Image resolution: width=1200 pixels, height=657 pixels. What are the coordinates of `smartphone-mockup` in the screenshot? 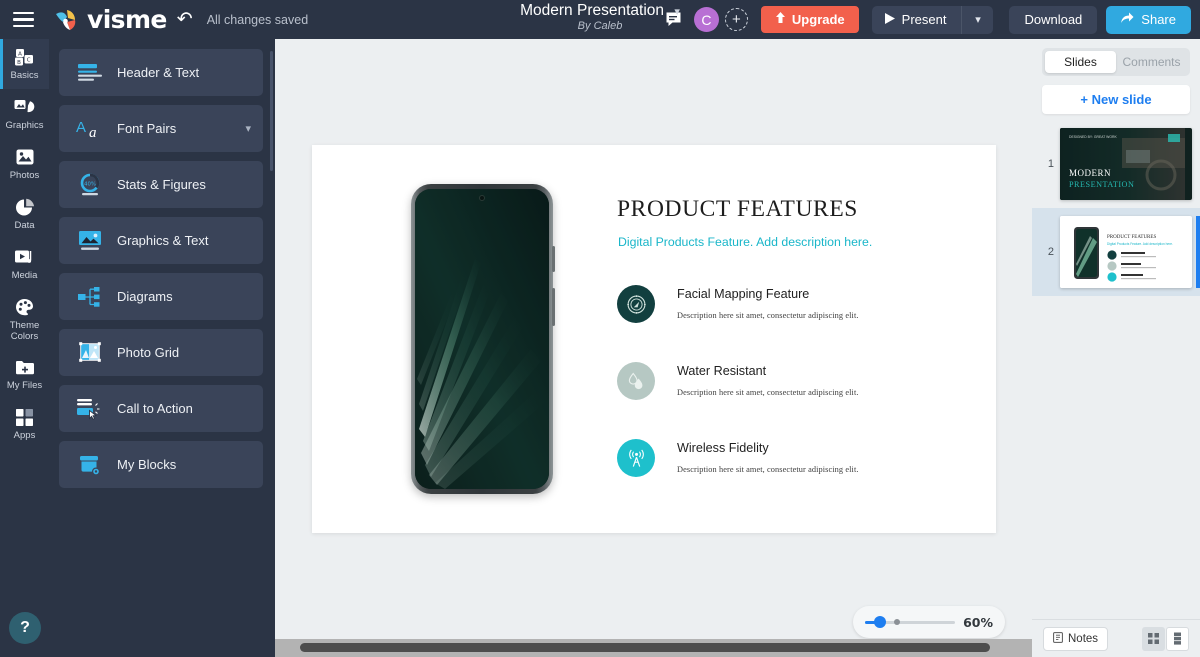 It's located at (483, 339).